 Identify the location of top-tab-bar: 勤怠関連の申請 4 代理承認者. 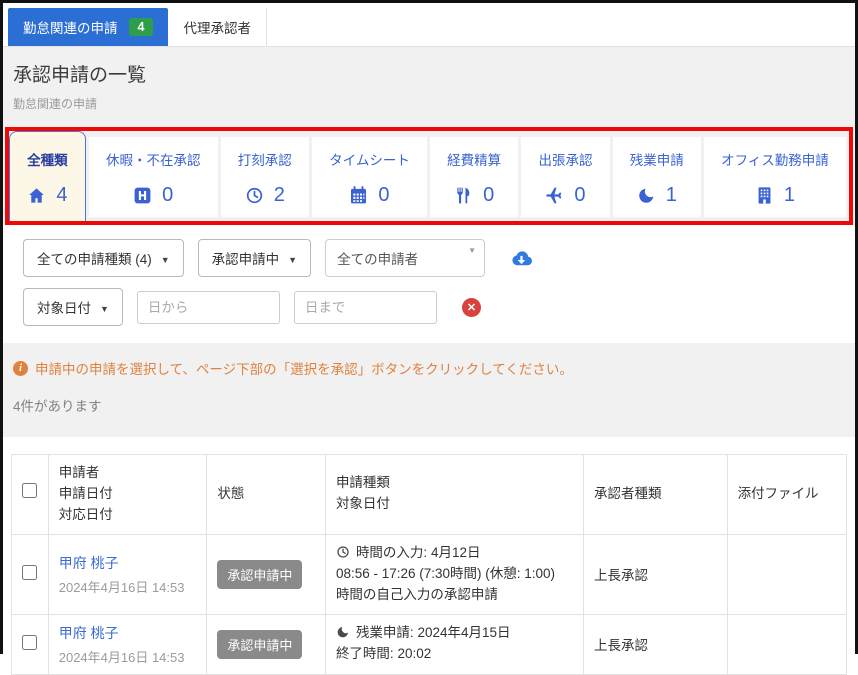
(429, 25).